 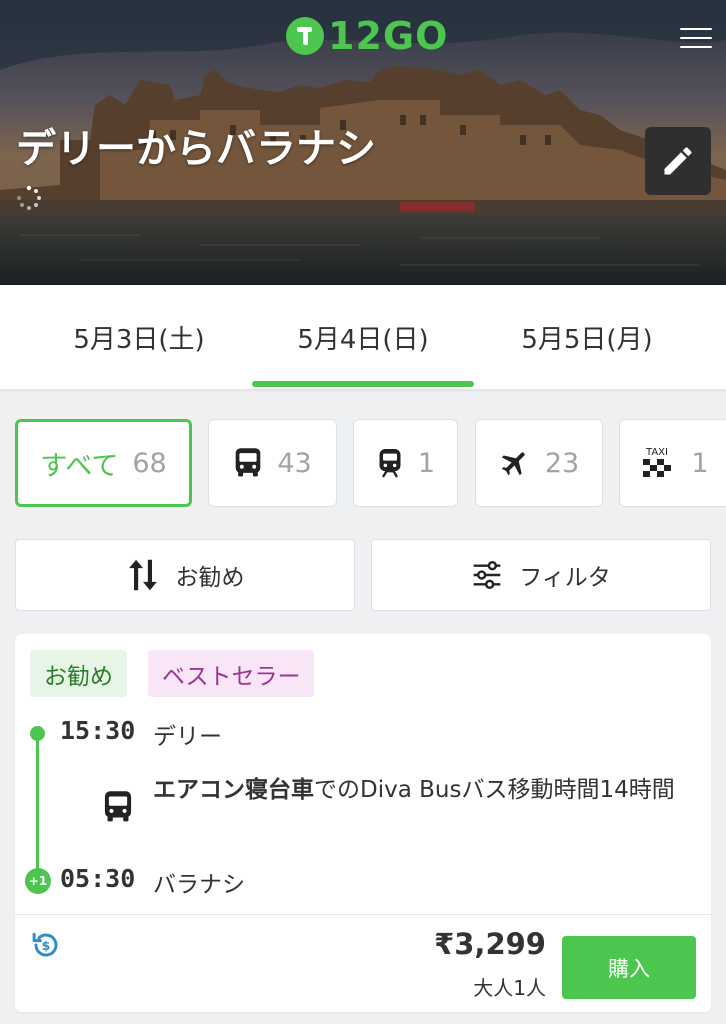 I want to click on vehicle-type: エアコン寝台車, so click(x=233, y=790).